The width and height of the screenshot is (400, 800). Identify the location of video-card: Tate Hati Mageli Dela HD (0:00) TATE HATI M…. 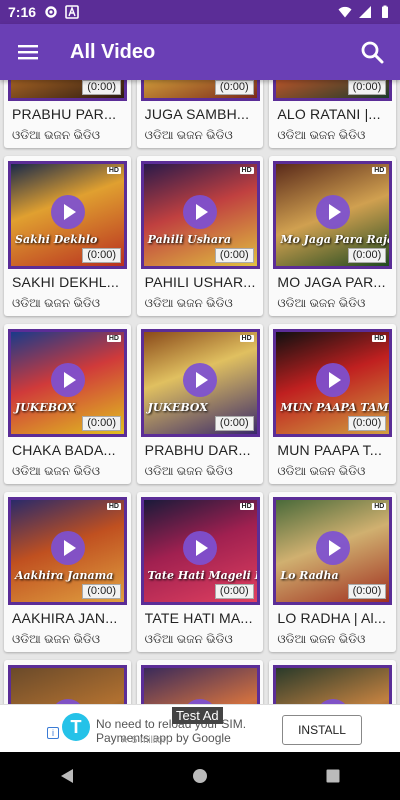
(200, 572).